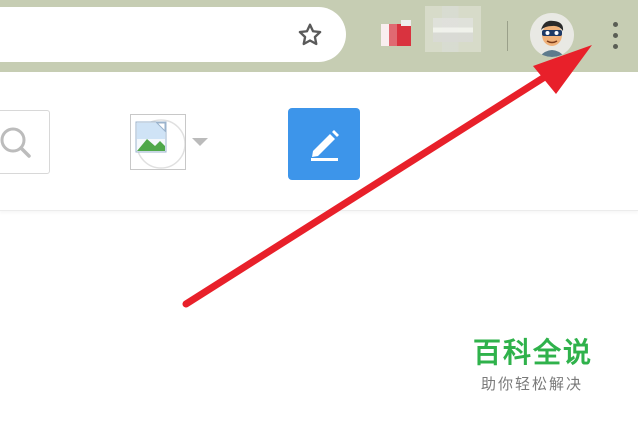 The image size is (638, 426). What do you see at coordinates (507, 36) in the screenshot?
I see `toolbar-divider` at bounding box center [507, 36].